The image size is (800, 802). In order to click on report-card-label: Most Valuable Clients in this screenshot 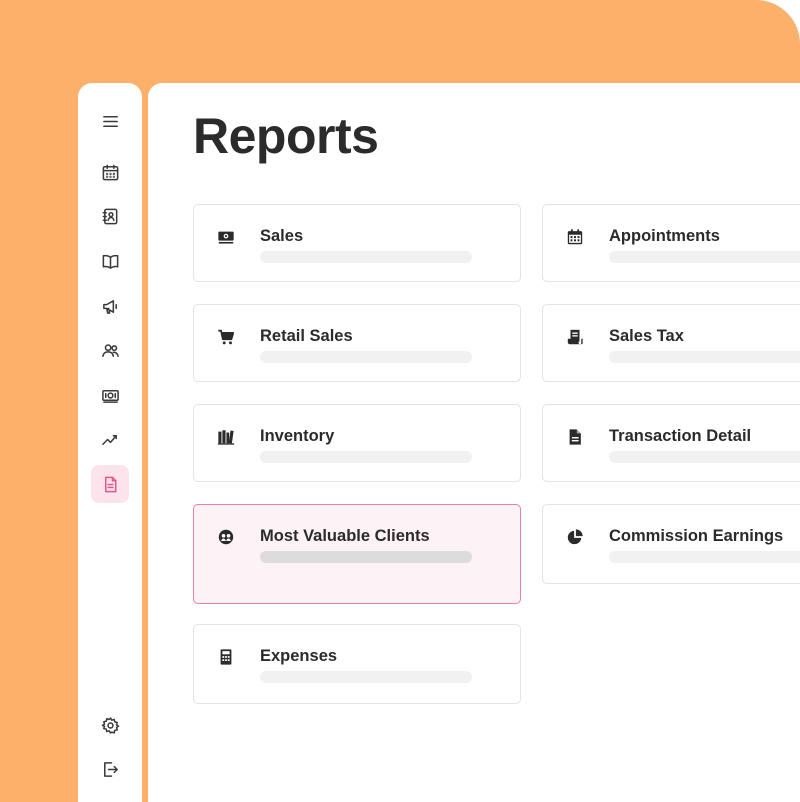, I will do `click(345, 536)`.